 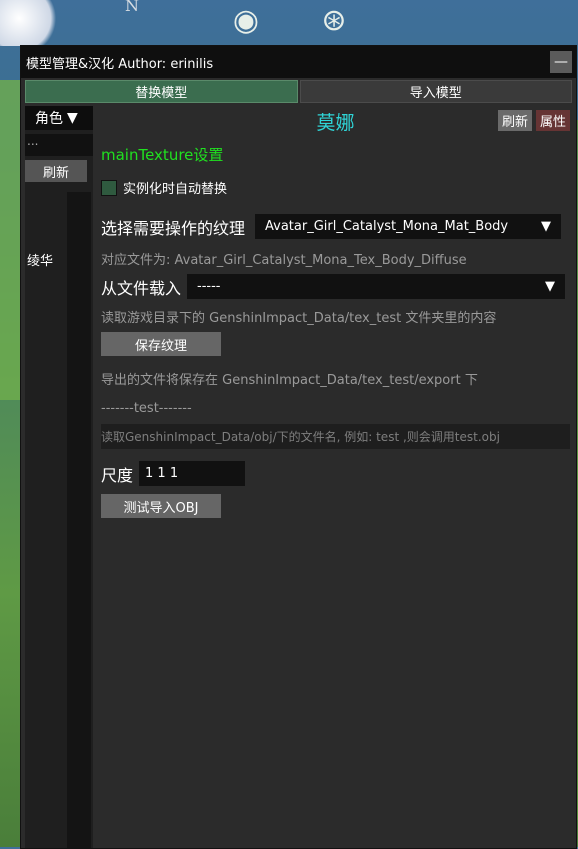 What do you see at coordinates (435, 91) in the screenshot?
I see `tab-import-model: 导入模型` at bounding box center [435, 91].